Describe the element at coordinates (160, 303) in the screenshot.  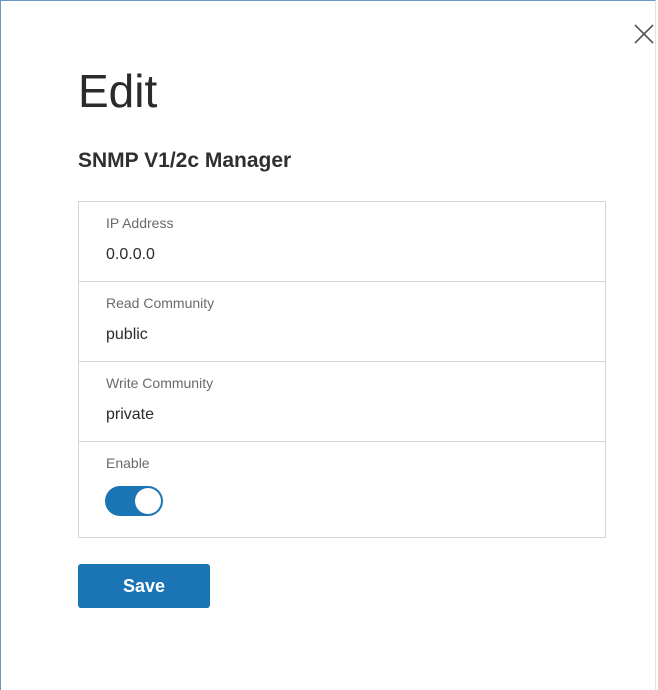
I see `read-community-label: Read Community` at that location.